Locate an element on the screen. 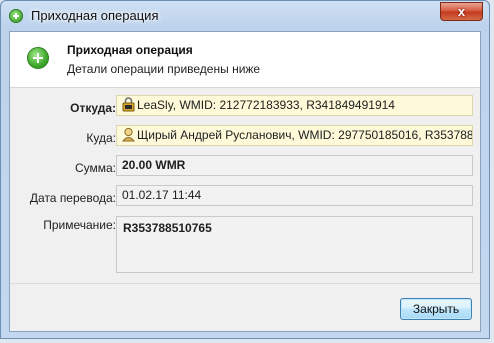 The image size is (494, 343). note-field: R353788510765 is located at coordinates (294, 244).